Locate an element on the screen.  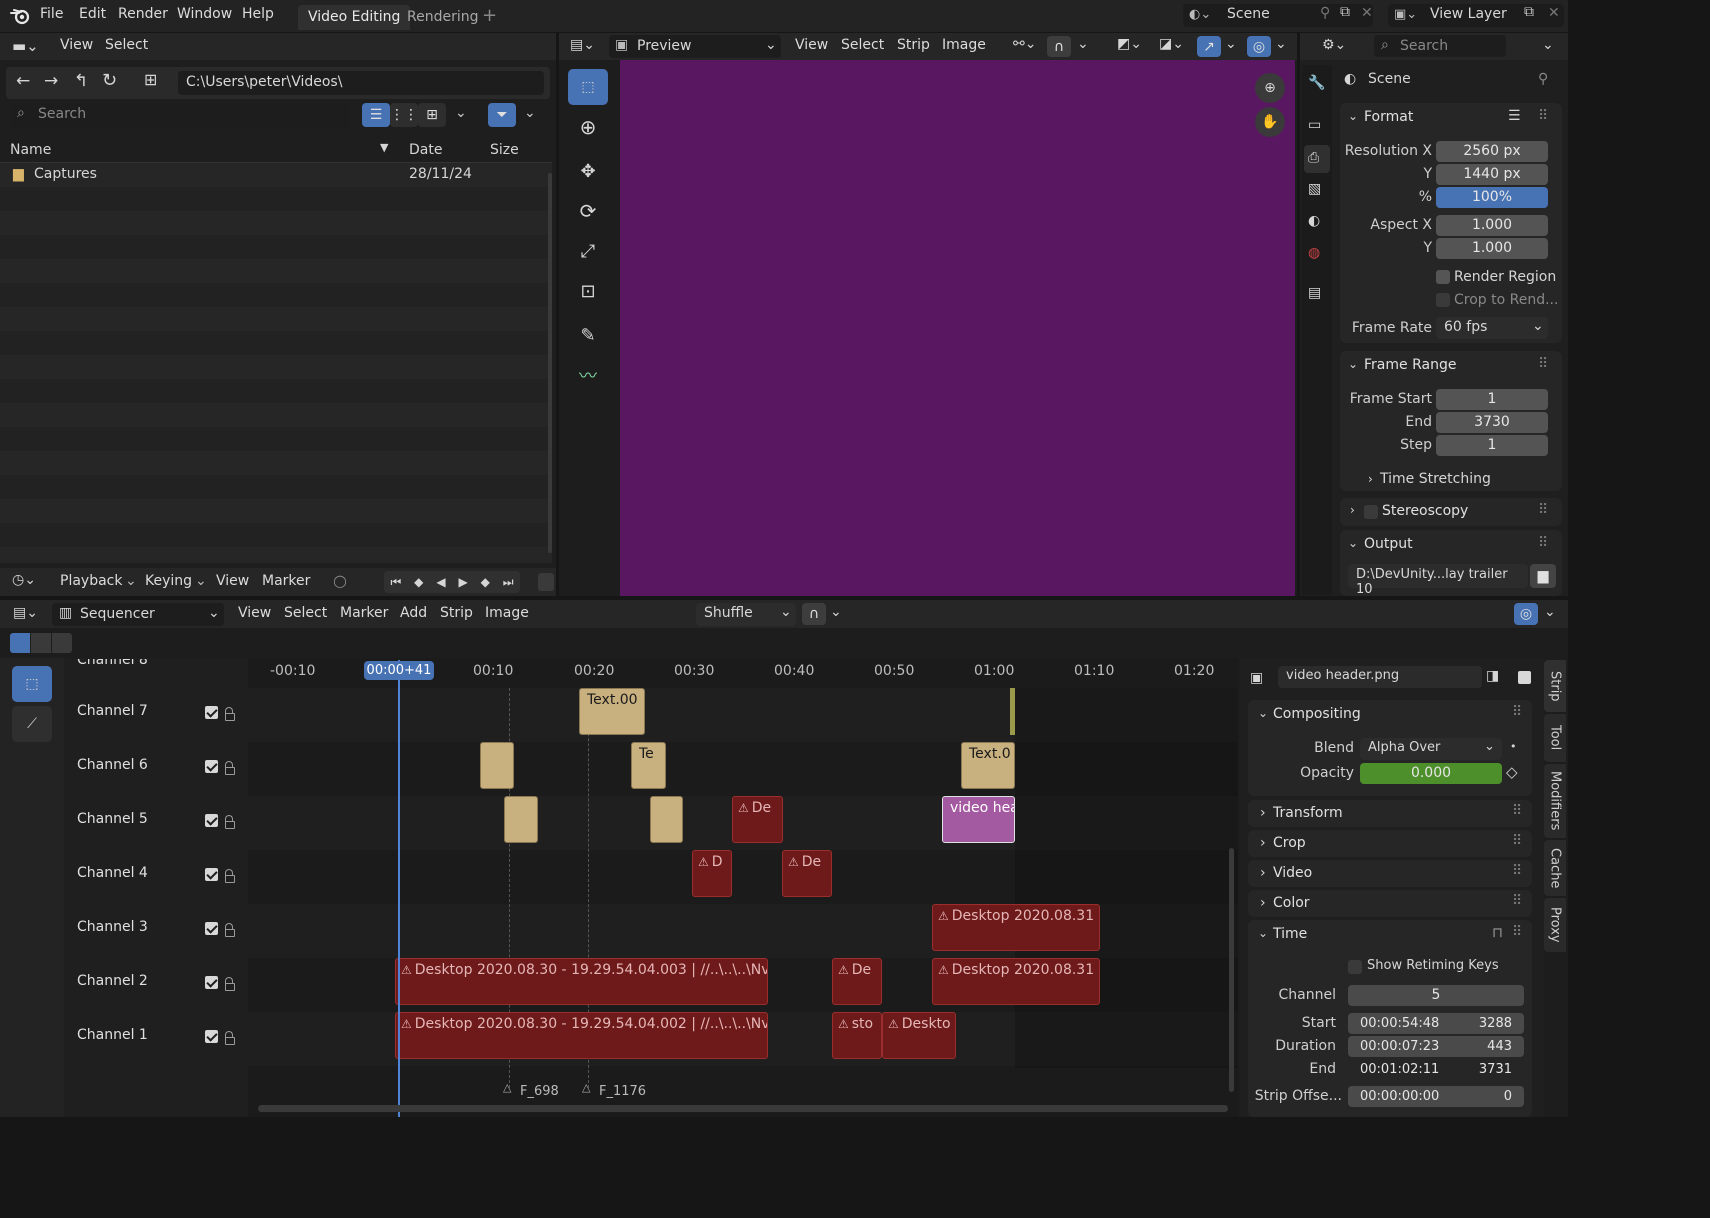
prev-keyframe-icon: ◆ is located at coordinates (418, 582).